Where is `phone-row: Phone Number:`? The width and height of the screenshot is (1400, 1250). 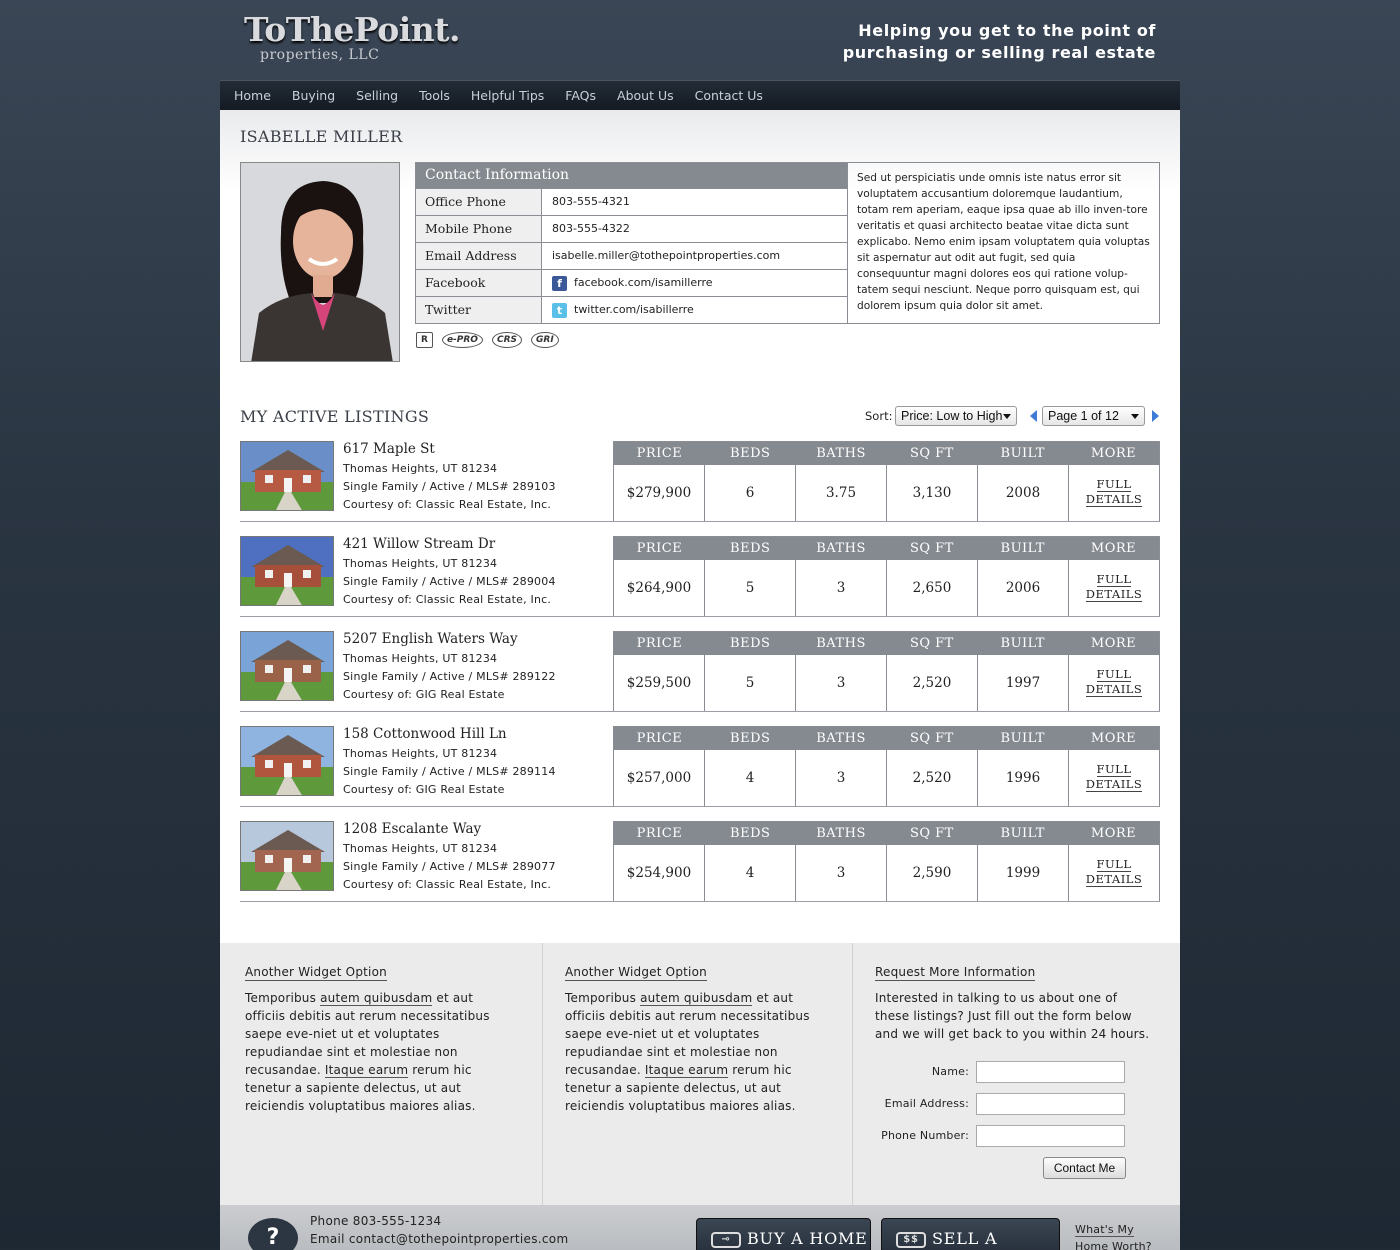
phone-row: Phone Number: is located at coordinates (1003, 1136).